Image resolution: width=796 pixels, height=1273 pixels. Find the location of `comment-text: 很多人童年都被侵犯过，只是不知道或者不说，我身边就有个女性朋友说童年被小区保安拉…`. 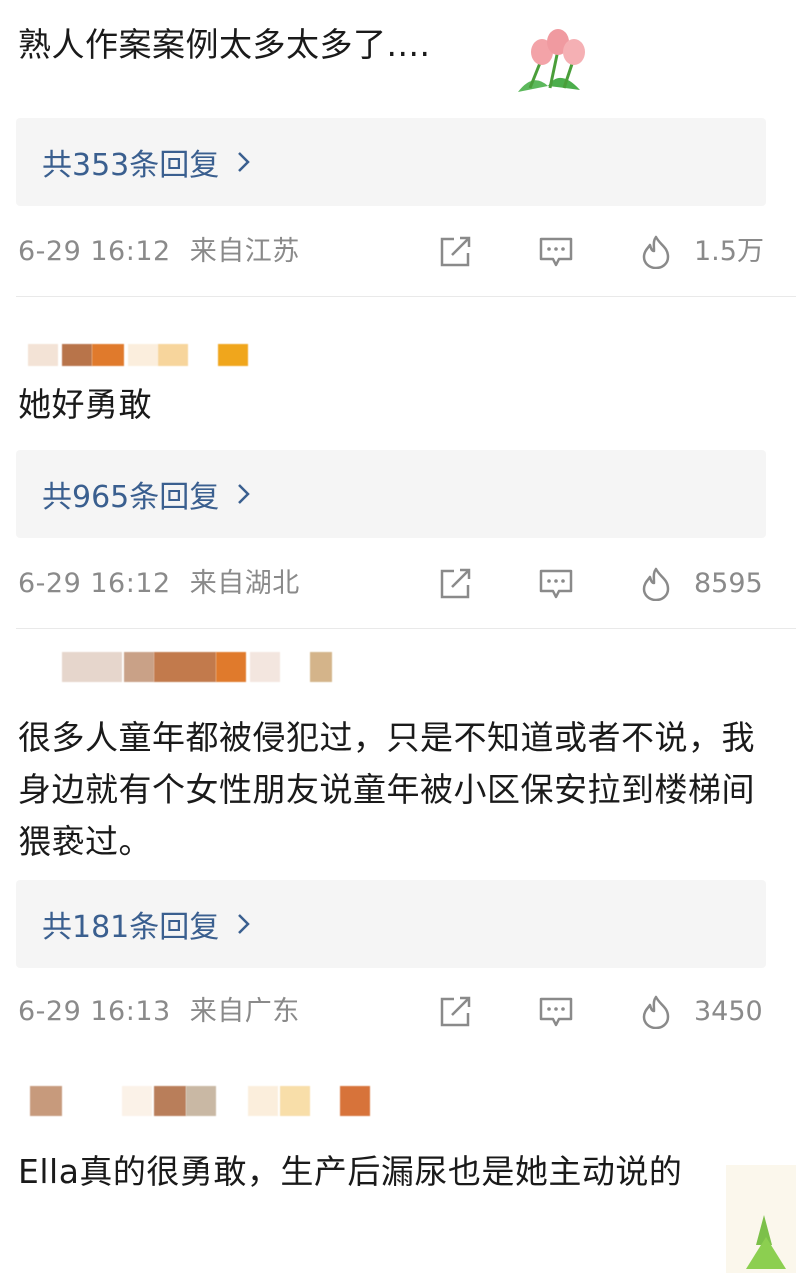

comment-text: 很多人童年都被侵犯过，只是不知道或者不说，我身边就有个女性朋友说童年被小区保安拉… is located at coordinates (386, 789).